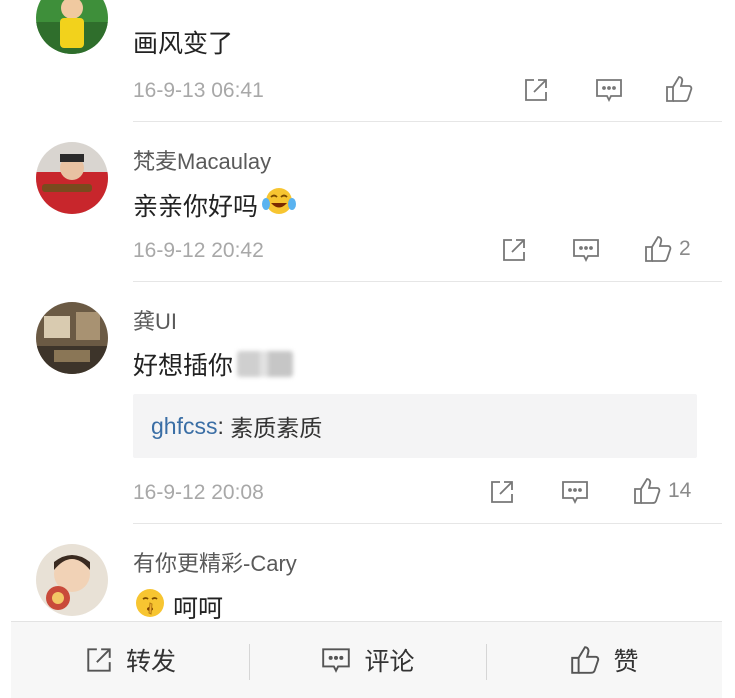 The height and width of the screenshot is (698, 735). What do you see at coordinates (685, 248) in the screenshot?
I see `like-count: 2` at bounding box center [685, 248].